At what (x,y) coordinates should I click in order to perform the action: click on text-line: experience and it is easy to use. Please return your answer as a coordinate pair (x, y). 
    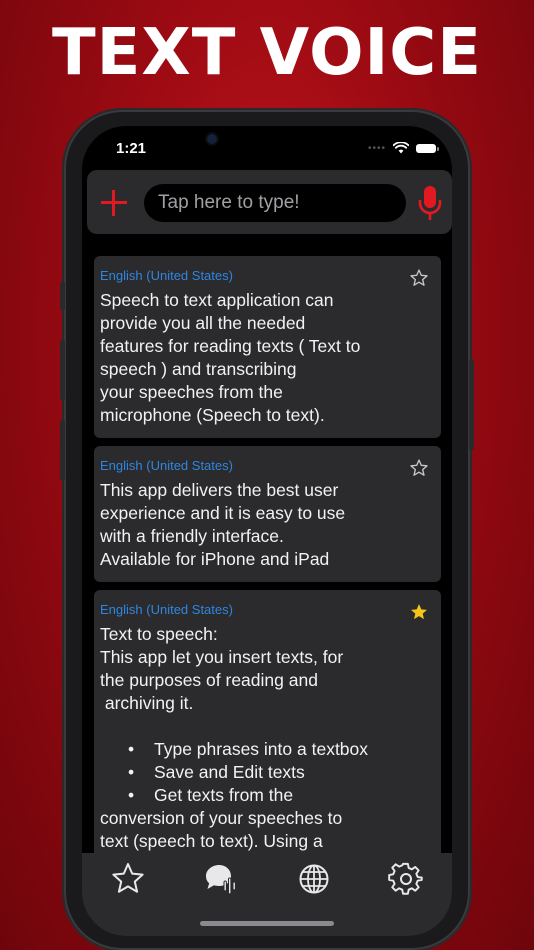
    Looking at the image, I should click on (223, 513).